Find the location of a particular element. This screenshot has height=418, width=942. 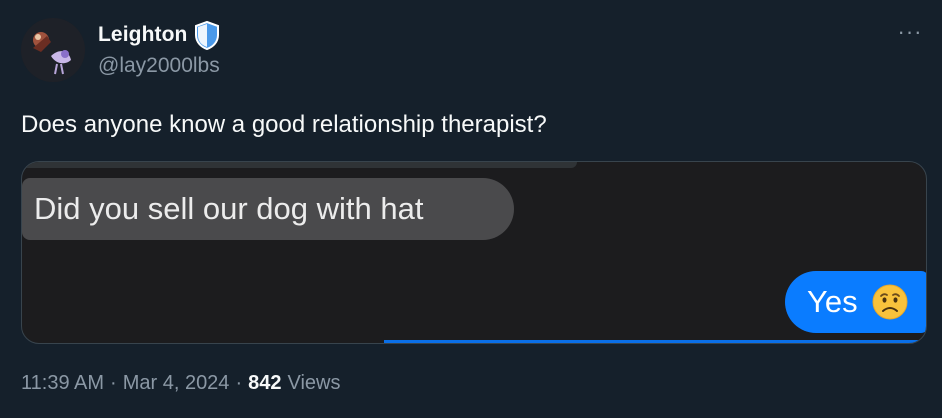

author-handle: @lay2000lbs is located at coordinates (159, 66).